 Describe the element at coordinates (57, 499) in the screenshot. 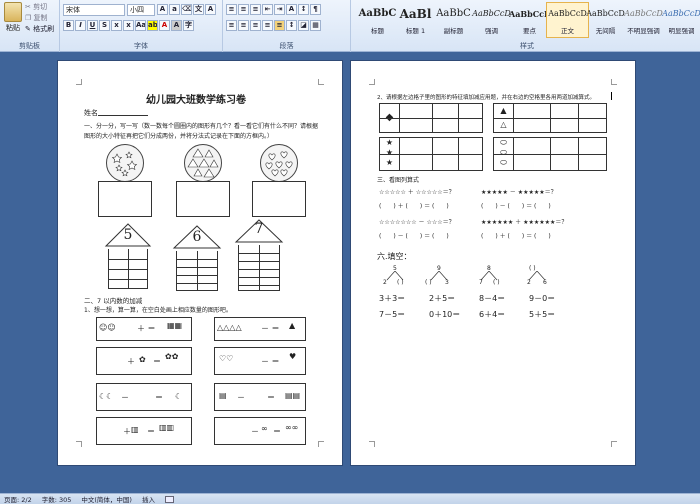

I see `status-word-count: 字数: 305` at that location.